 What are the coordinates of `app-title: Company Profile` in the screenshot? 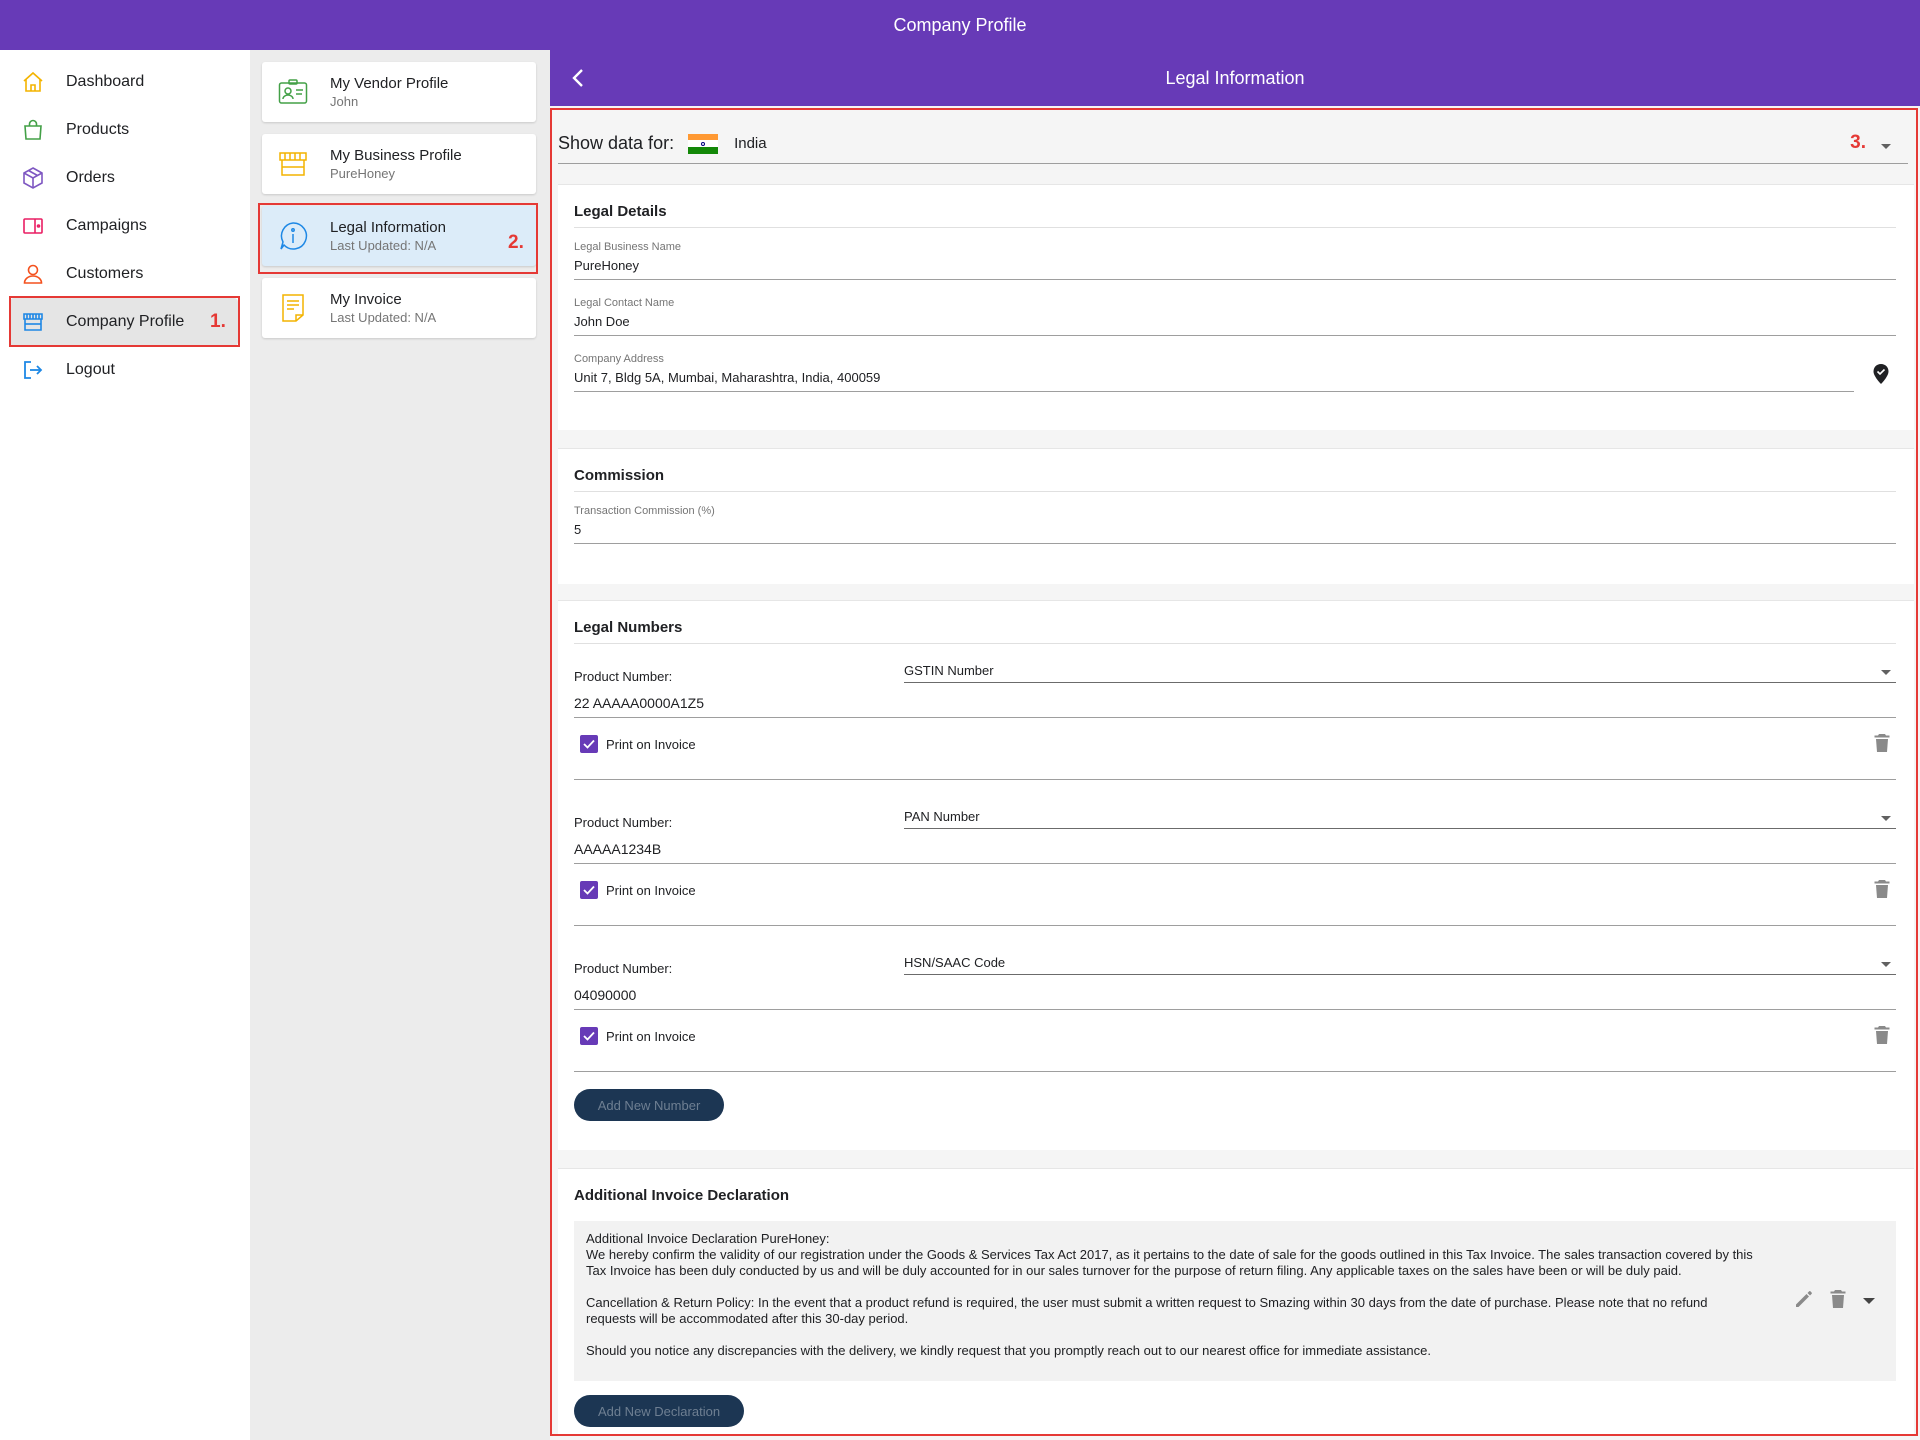 It's located at (960, 24).